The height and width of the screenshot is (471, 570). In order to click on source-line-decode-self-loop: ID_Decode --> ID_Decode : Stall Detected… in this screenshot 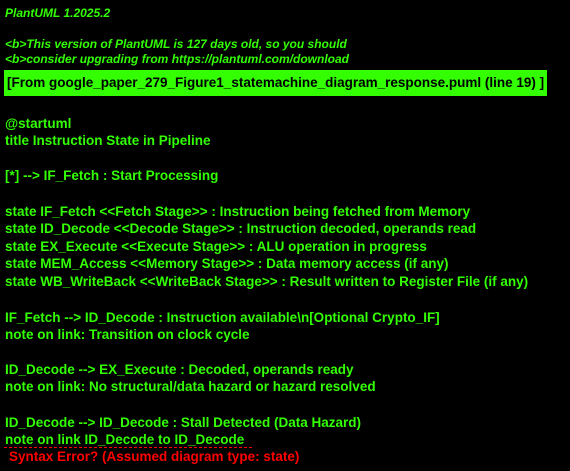, I will do `click(183, 422)`.